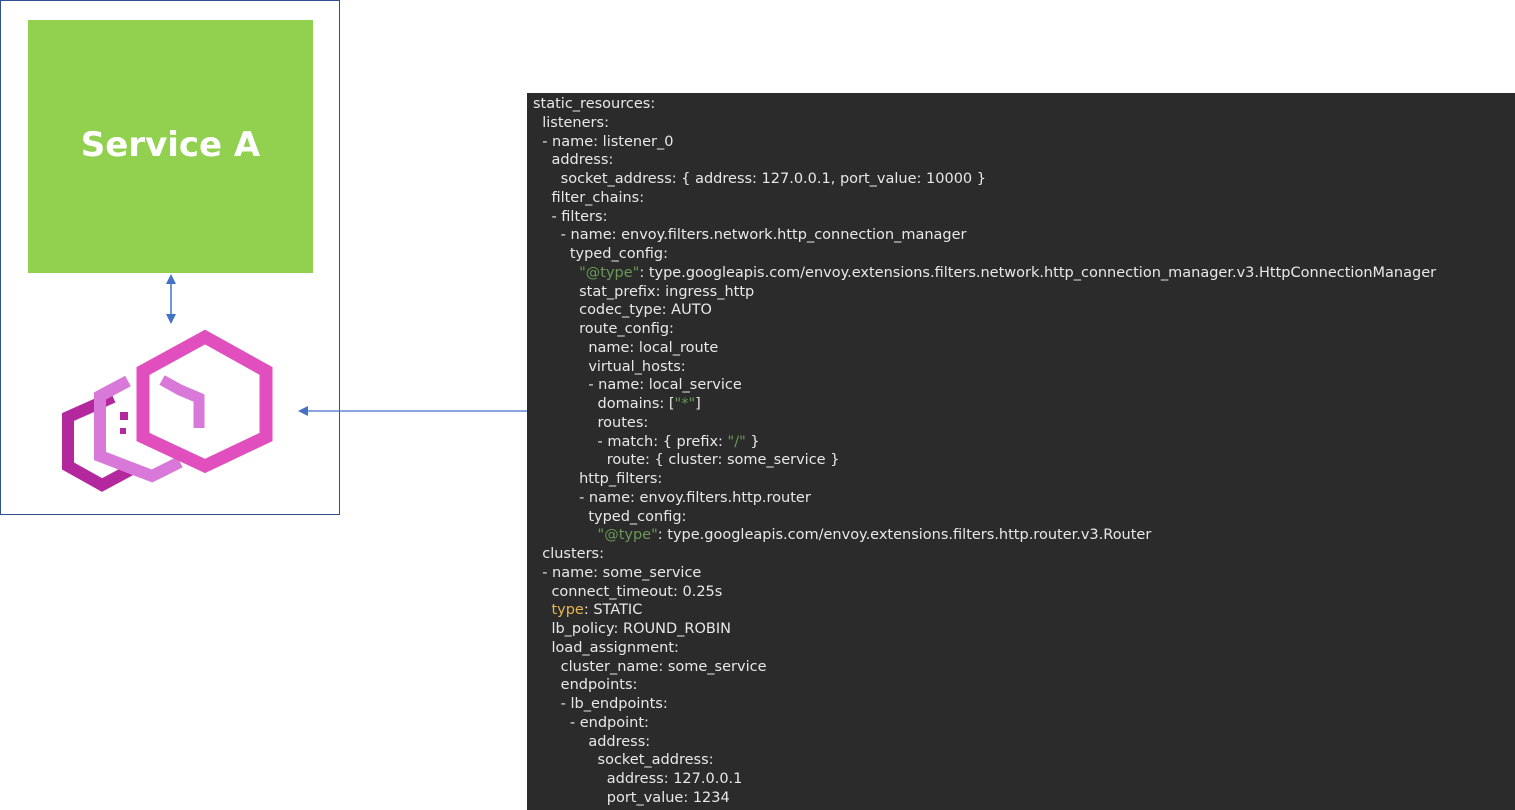  Describe the element at coordinates (645, 310) in the screenshot. I see `code-token: codec_type: AUTO` at that location.